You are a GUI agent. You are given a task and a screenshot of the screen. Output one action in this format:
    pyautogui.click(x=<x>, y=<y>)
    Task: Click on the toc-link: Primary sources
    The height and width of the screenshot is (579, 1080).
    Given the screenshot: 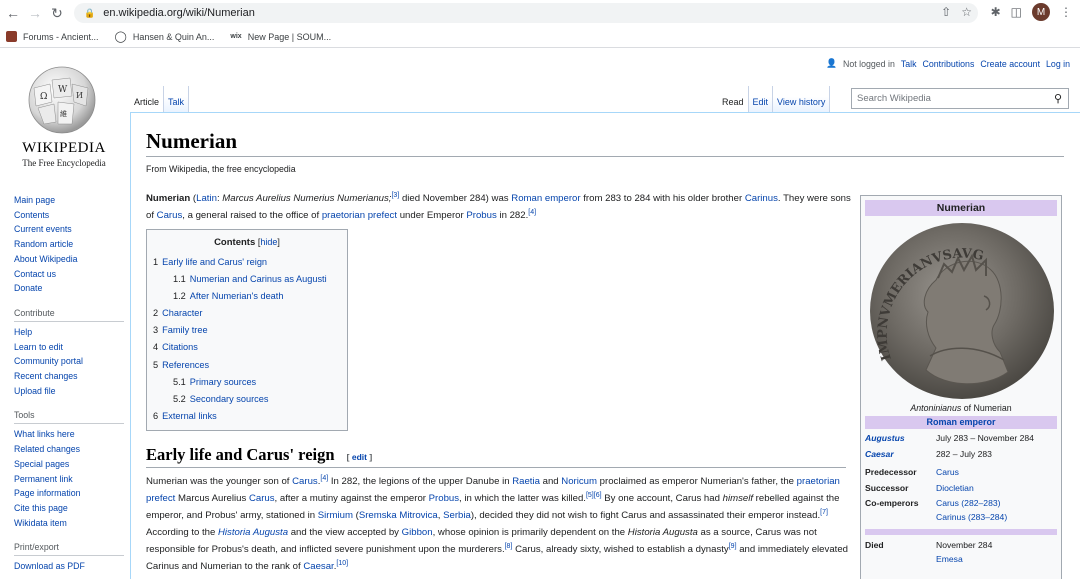 What is the action you would take?
    pyautogui.click(x=223, y=382)
    